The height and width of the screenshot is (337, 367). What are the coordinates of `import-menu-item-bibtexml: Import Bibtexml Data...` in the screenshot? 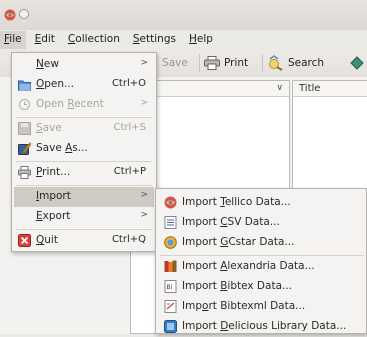 It's located at (262, 307).